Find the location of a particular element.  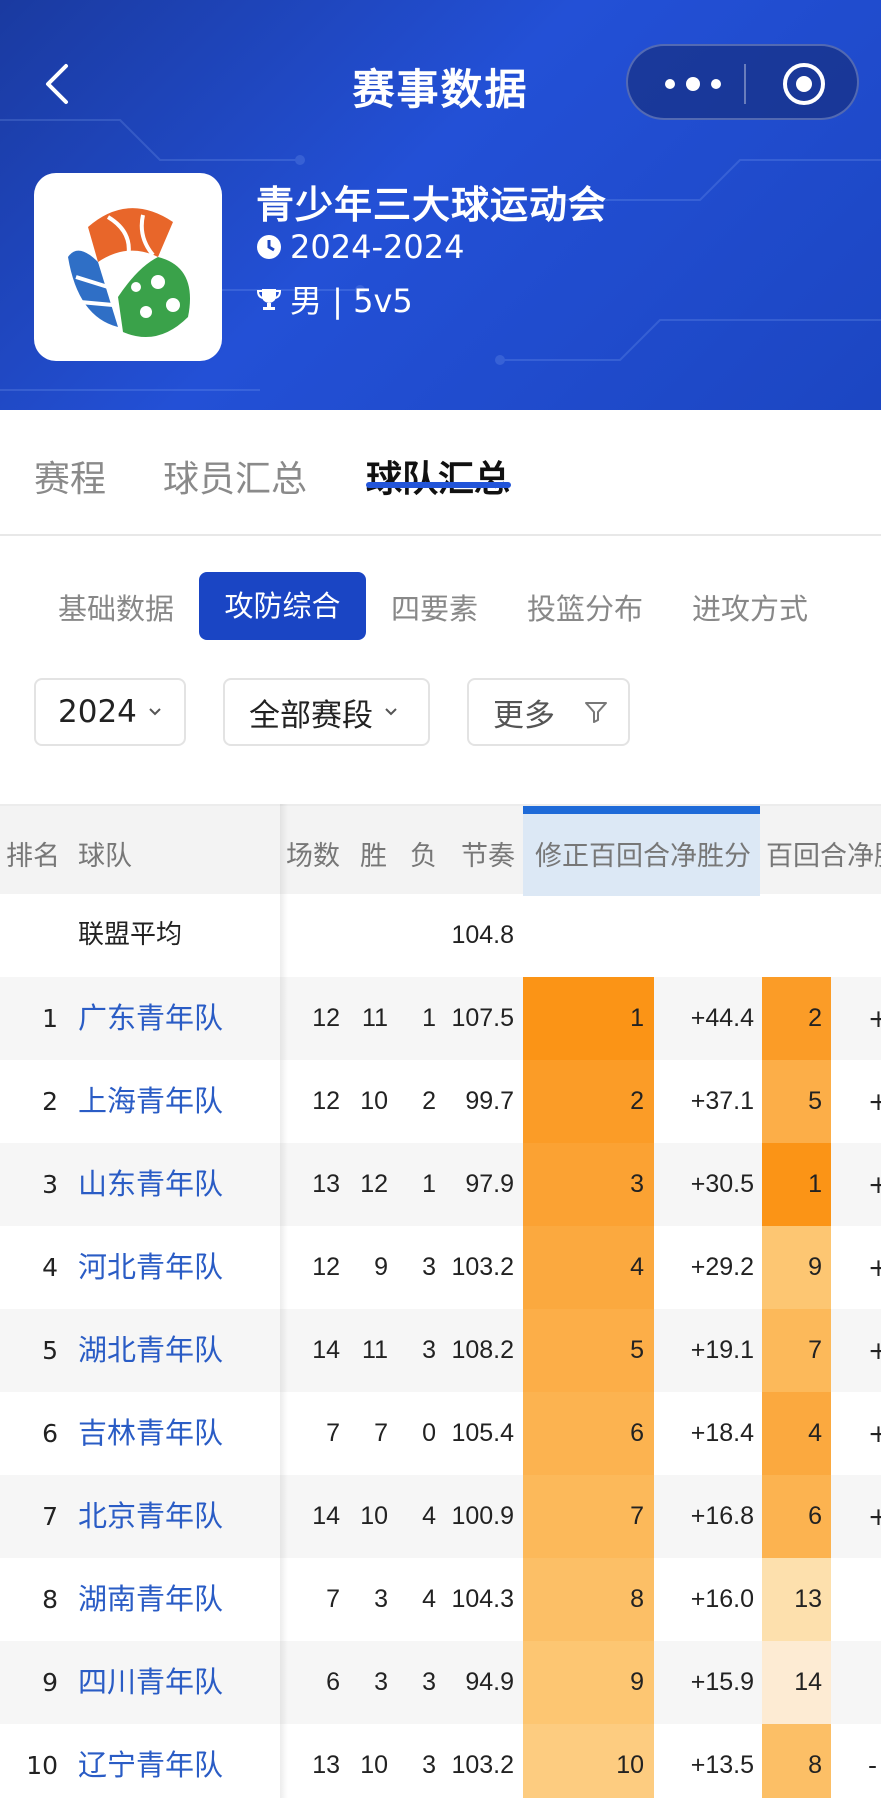

capsule-divider is located at coordinates (745, 84).